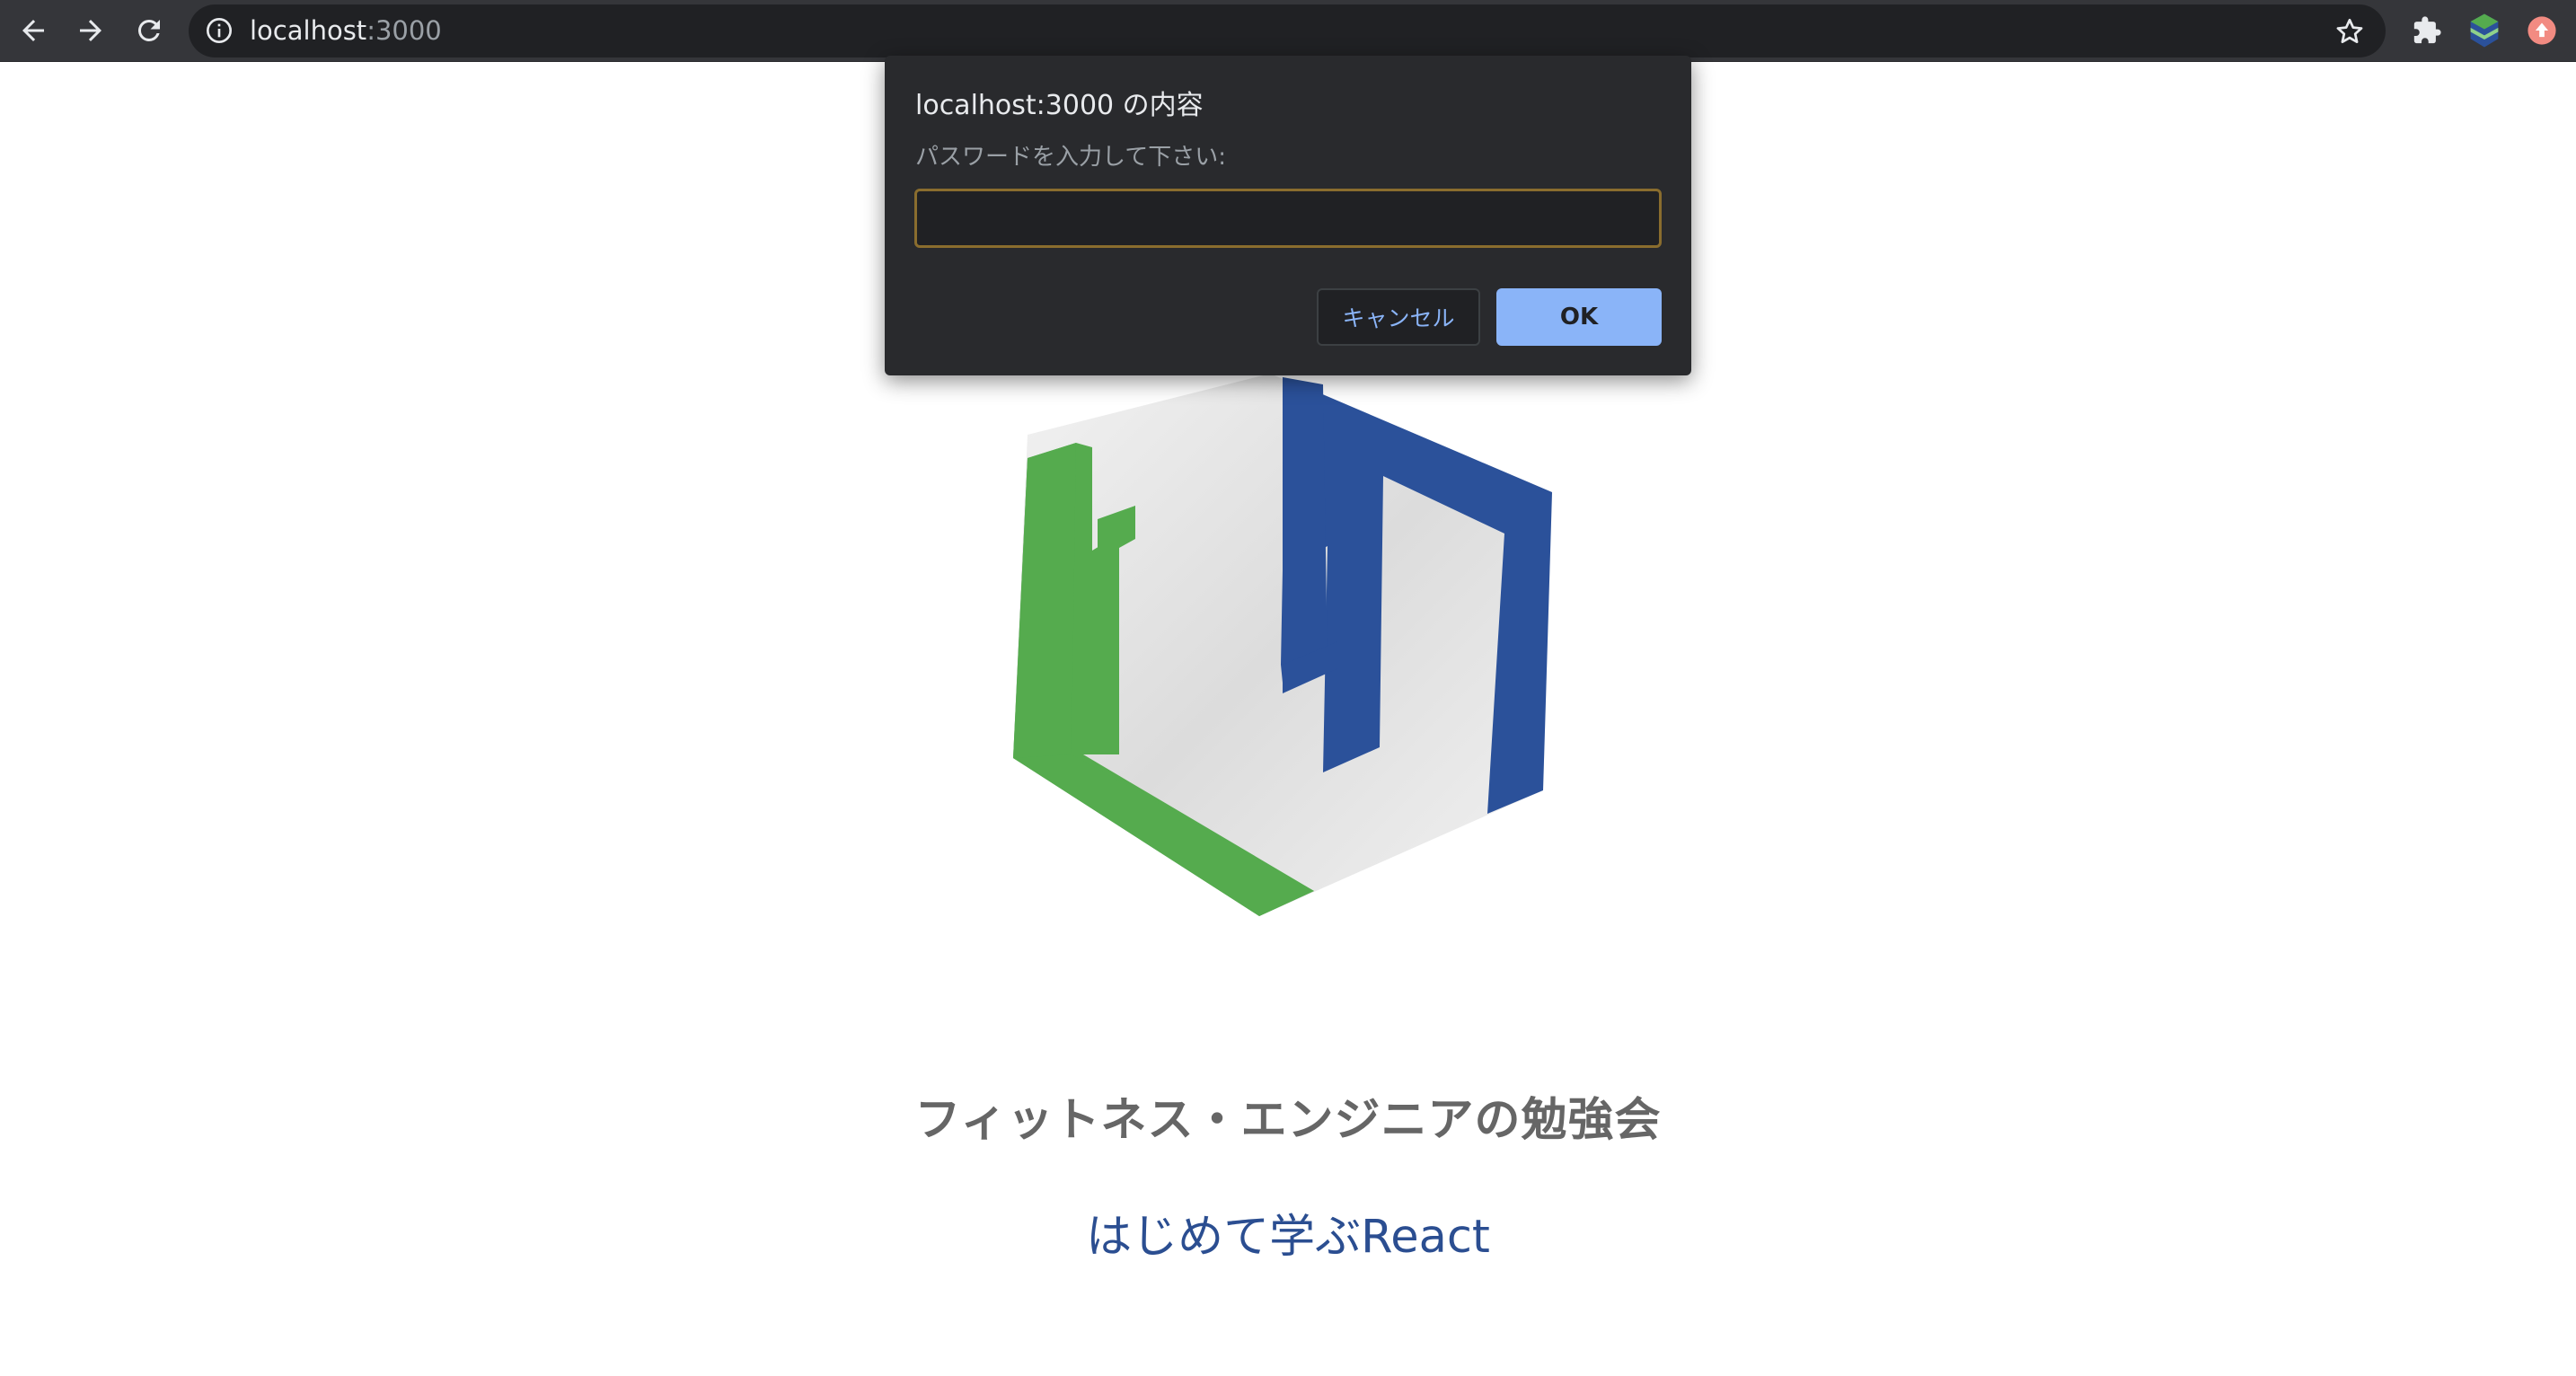 The height and width of the screenshot is (1376, 2576). I want to click on layered-hexagon-extension-icon, so click(2484, 31).